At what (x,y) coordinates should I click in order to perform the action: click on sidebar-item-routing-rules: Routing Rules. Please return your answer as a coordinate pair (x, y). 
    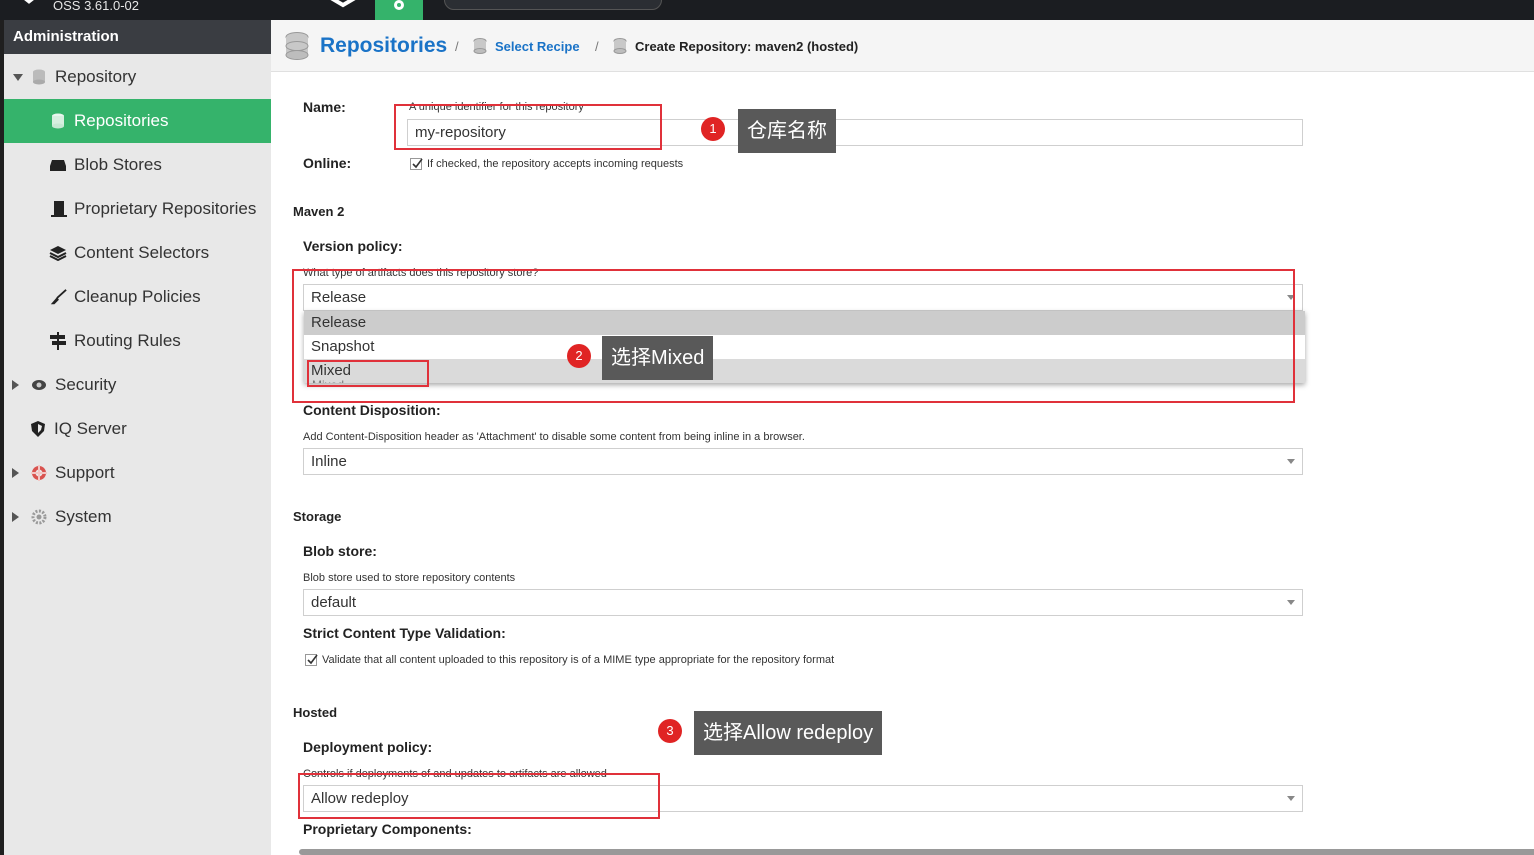
    Looking at the image, I should click on (137, 341).